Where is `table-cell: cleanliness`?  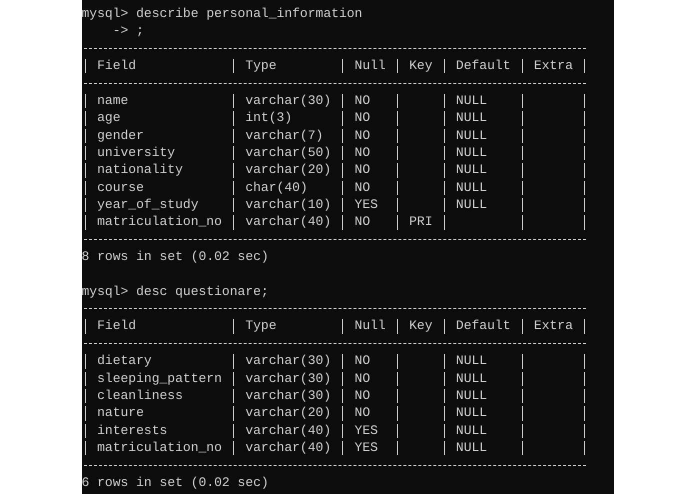 table-cell: cleanliness is located at coordinates (140, 395).